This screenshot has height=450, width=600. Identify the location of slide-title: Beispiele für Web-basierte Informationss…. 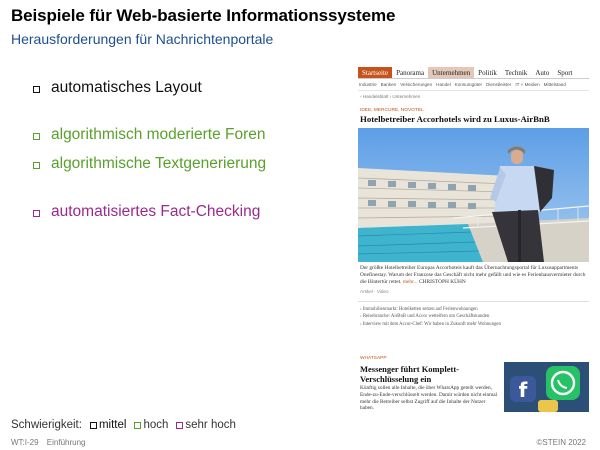
(203, 15).